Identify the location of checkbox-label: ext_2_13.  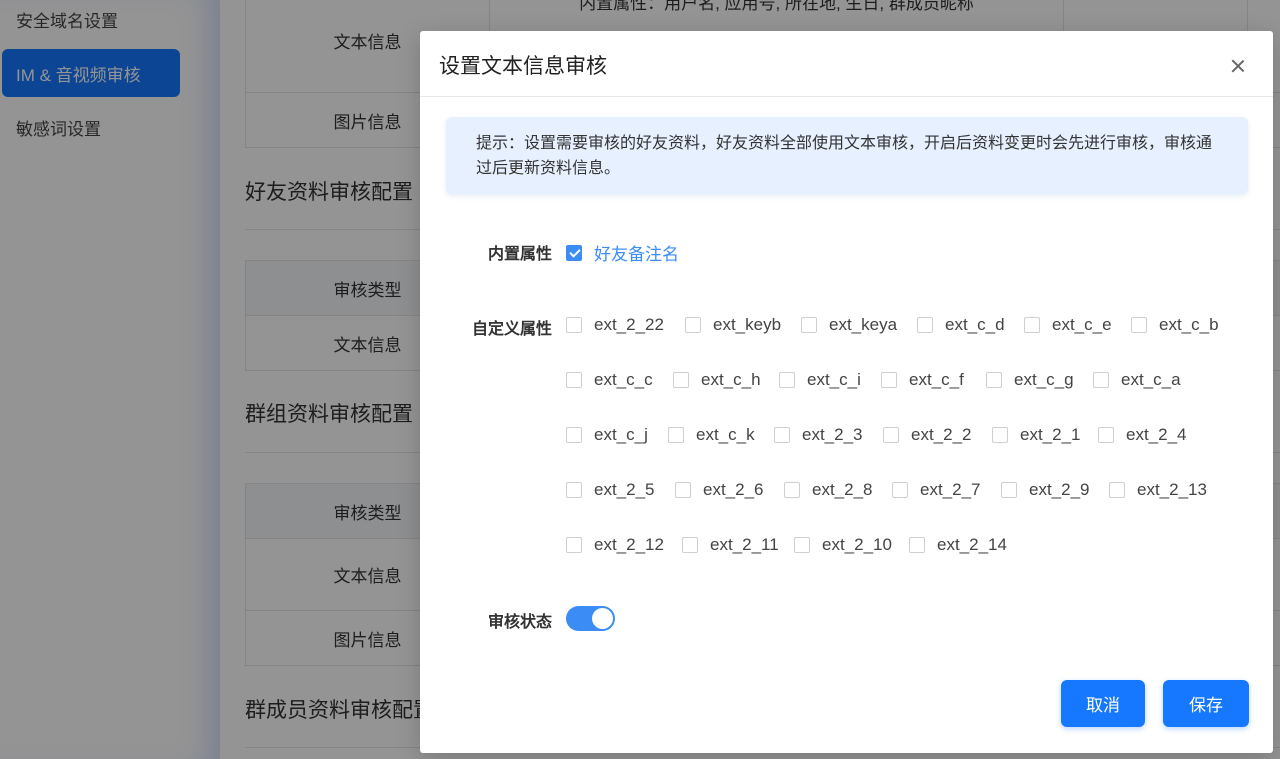
(1172, 489).